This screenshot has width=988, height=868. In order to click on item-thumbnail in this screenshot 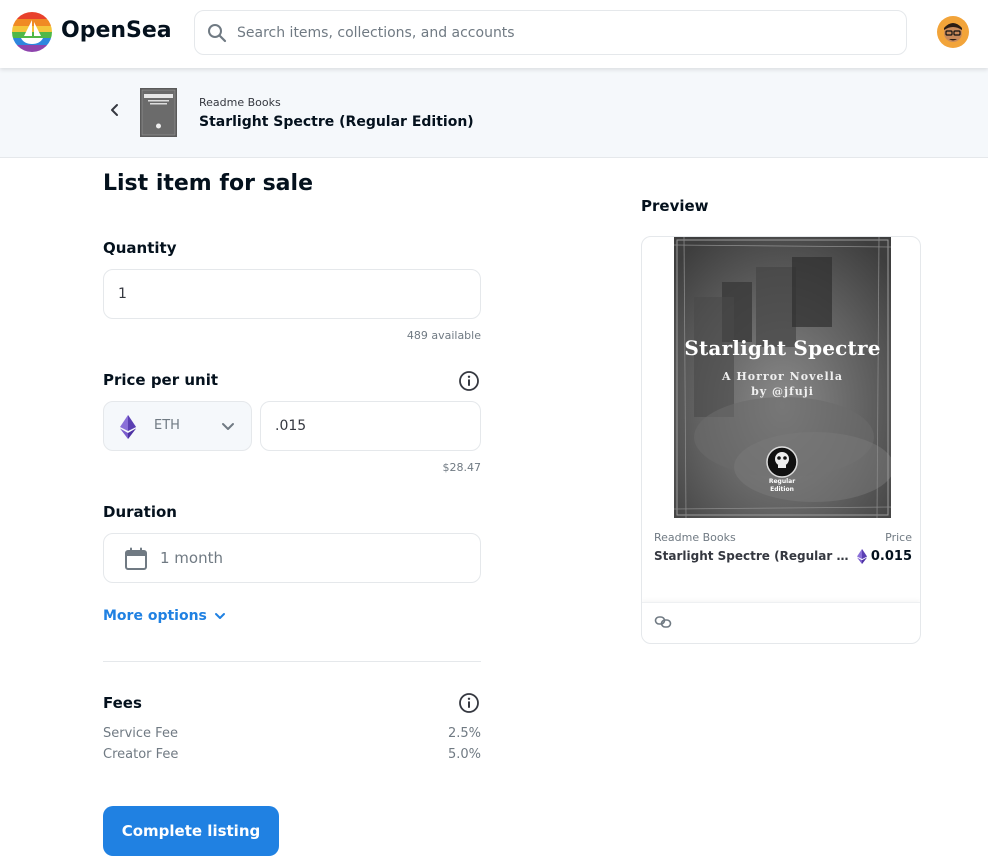, I will do `click(158, 112)`.